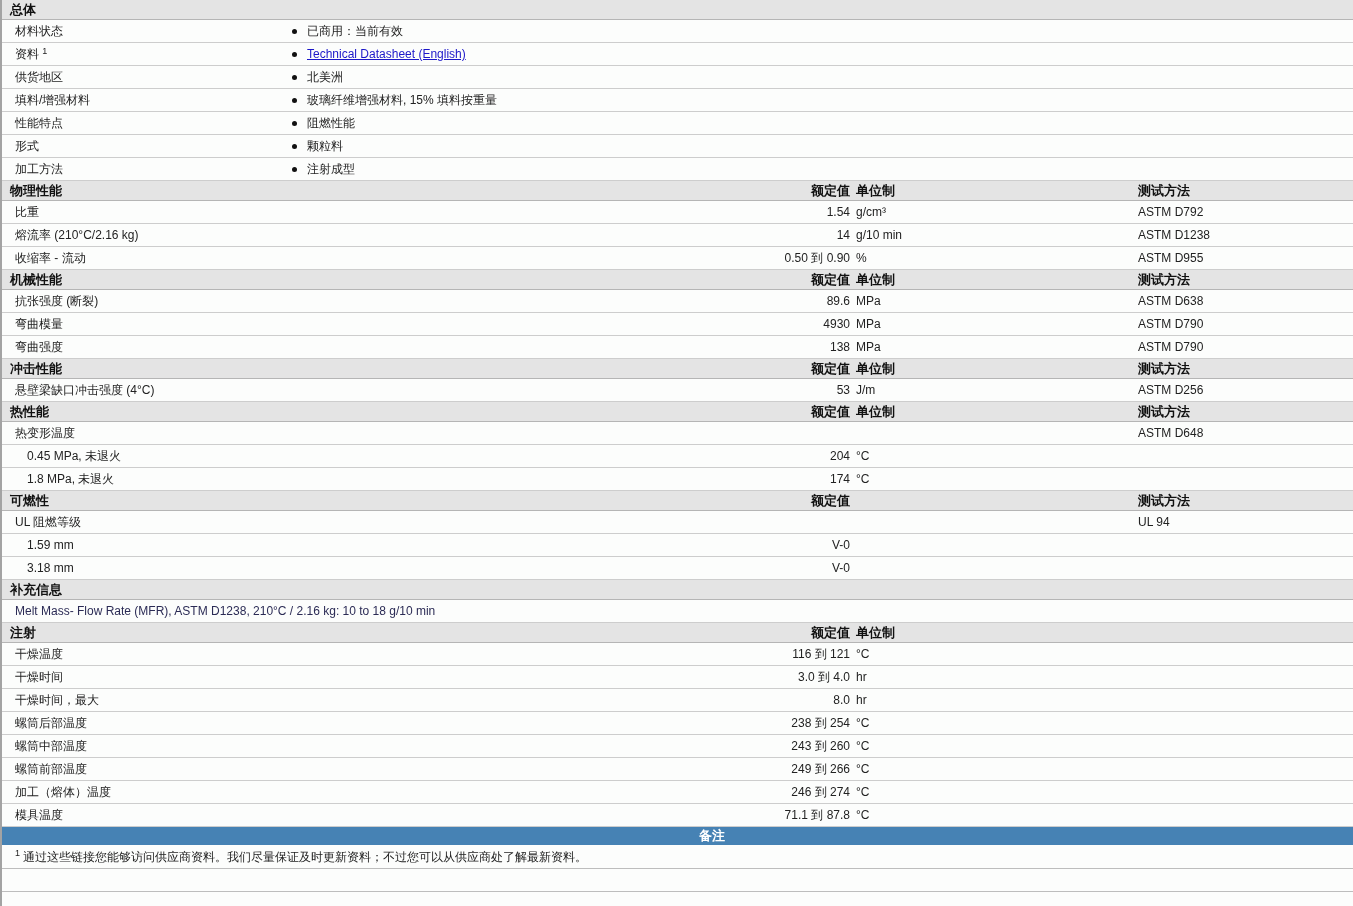 The height and width of the screenshot is (906, 1353). I want to click on property-label: 供货地区, so click(39, 77).